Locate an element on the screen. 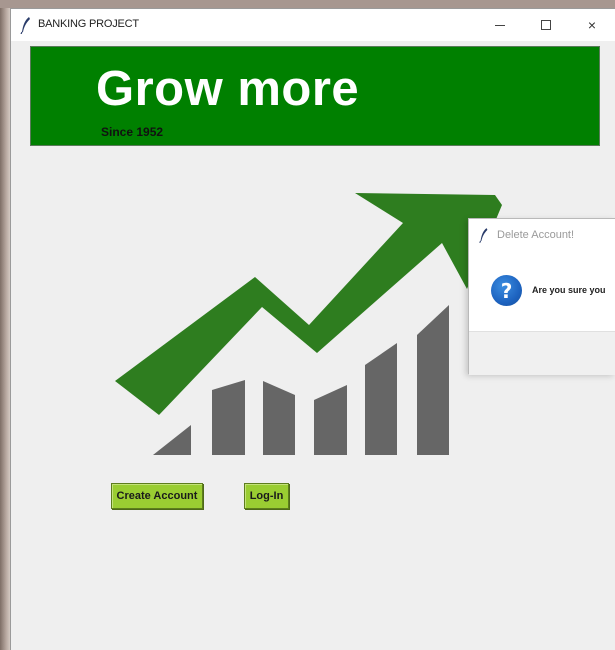  maximize-icon is located at coordinates (546, 25).